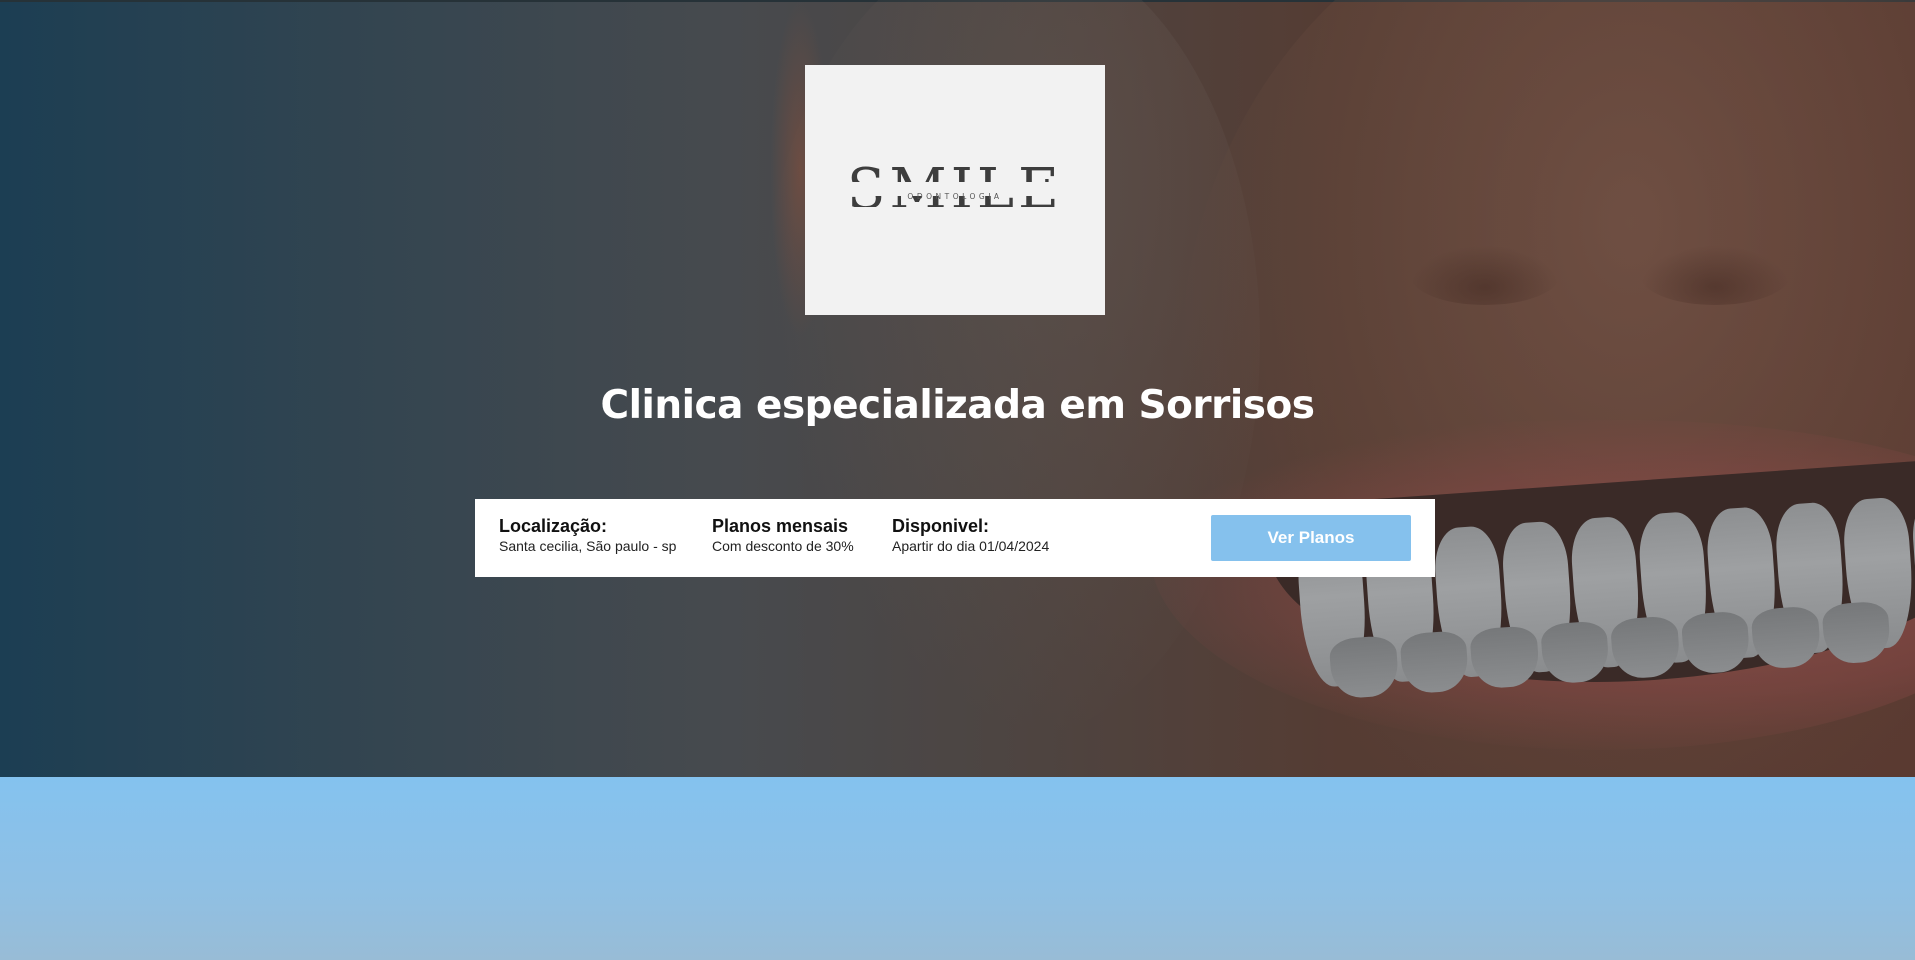 The width and height of the screenshot is (1915, 960). What do you see at coordinates (941, 526) in the screenshot?
I see `info-availability-title: Disponivel:` at bounding box center [941, 526].